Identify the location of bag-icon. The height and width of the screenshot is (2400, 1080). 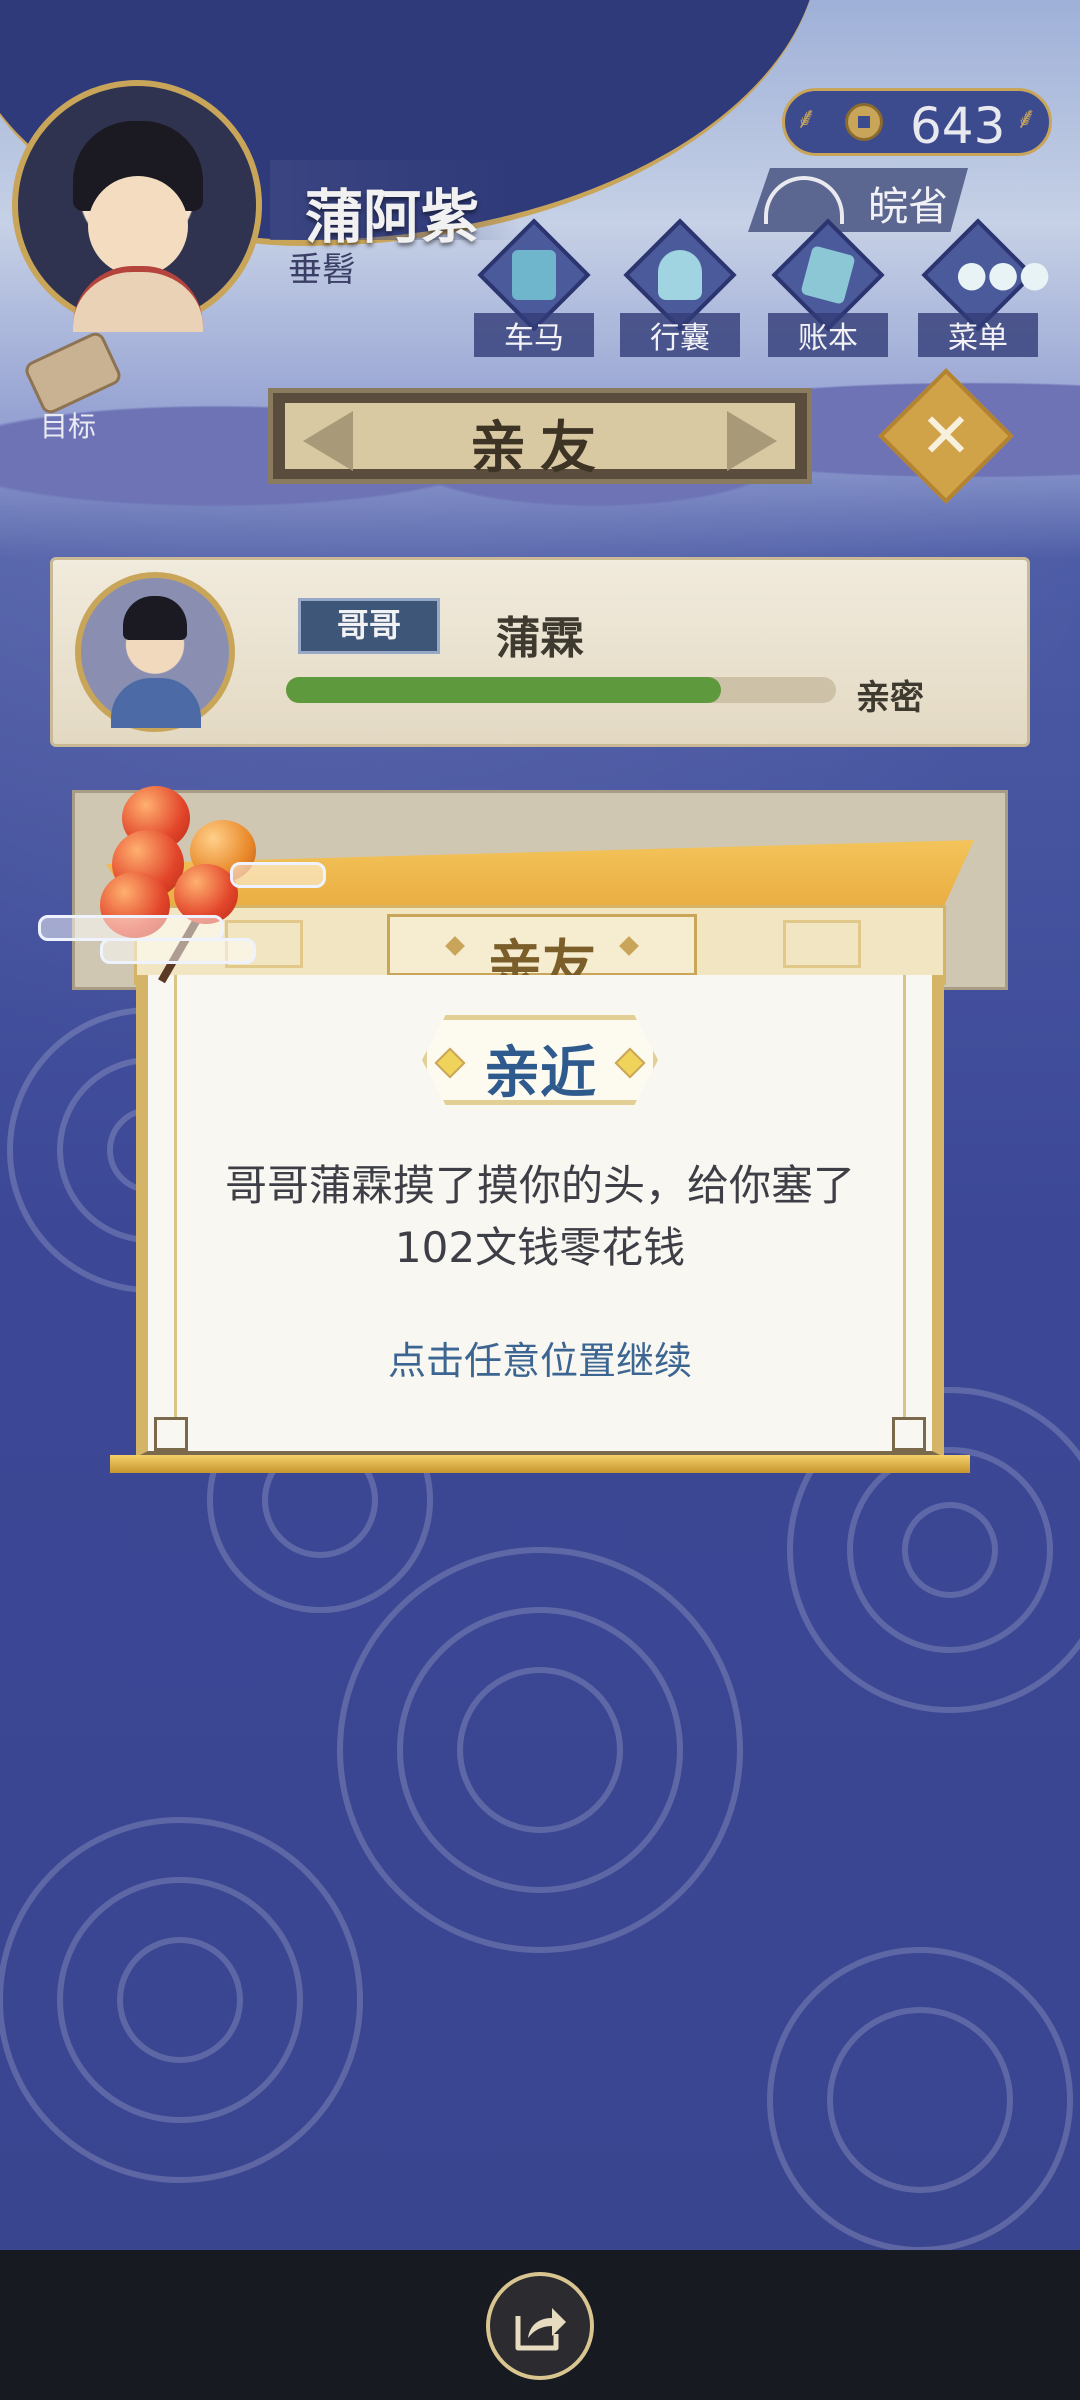
(680, 275).